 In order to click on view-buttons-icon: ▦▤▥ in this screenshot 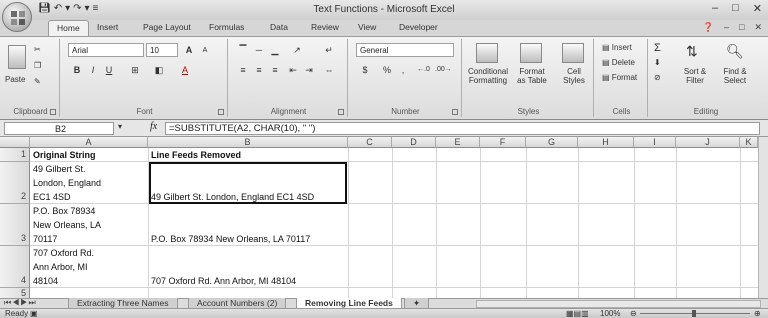, I will do `click(577, 313)`.